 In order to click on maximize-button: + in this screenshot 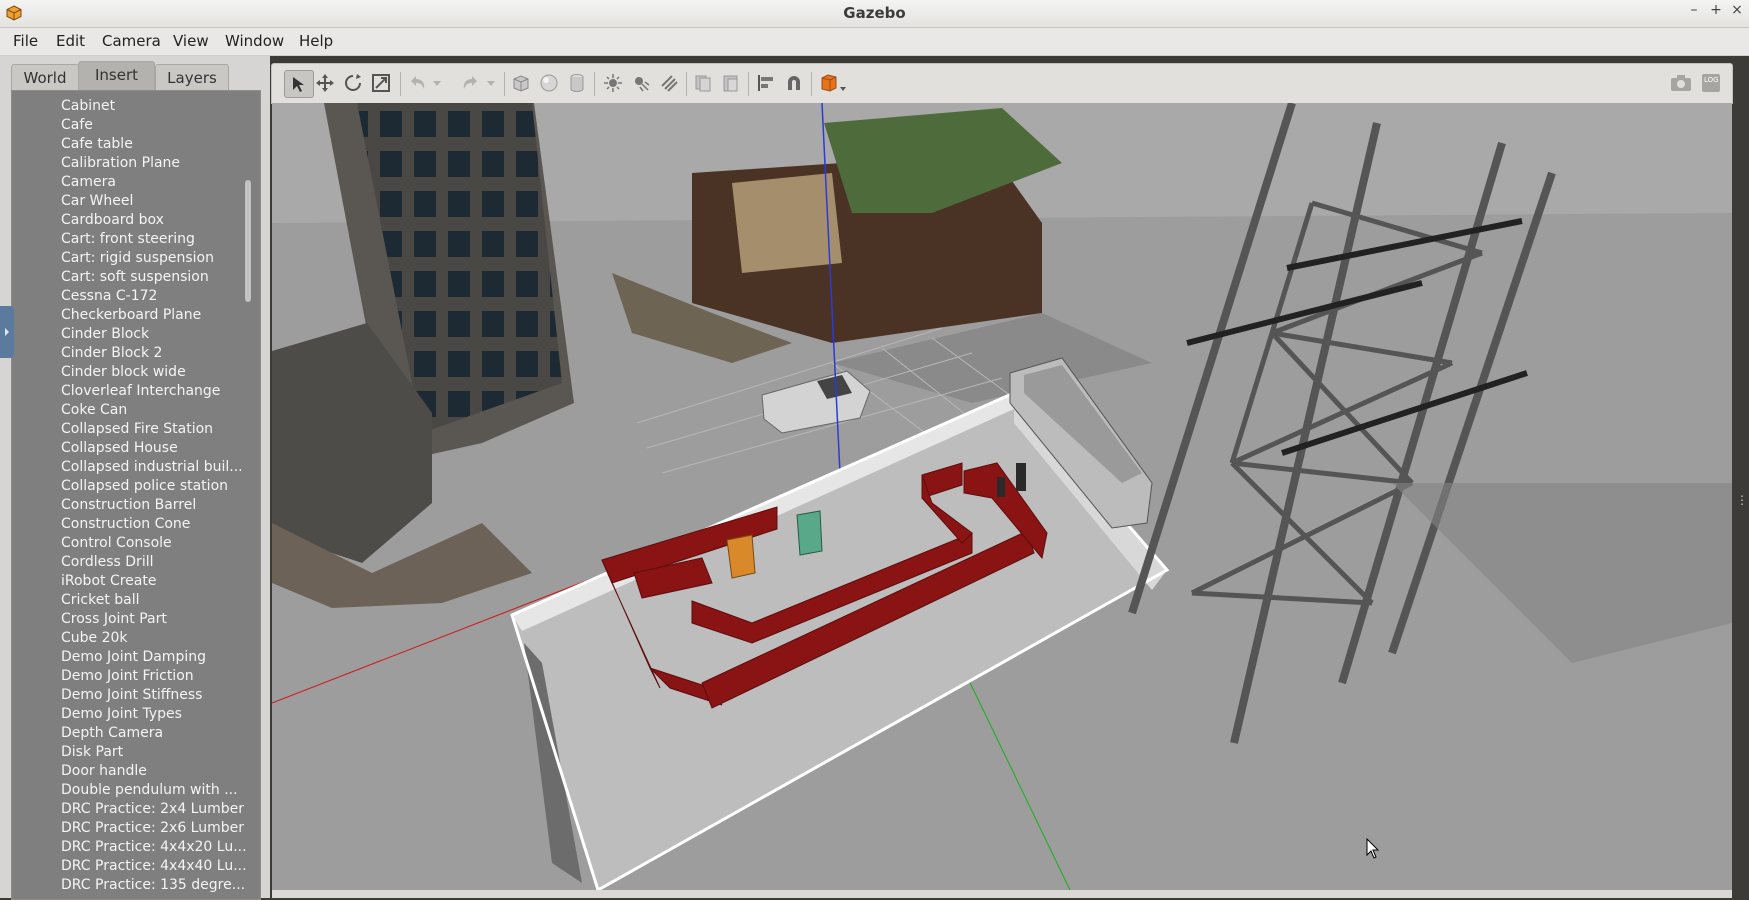, I will do `click(1716, 10)`.